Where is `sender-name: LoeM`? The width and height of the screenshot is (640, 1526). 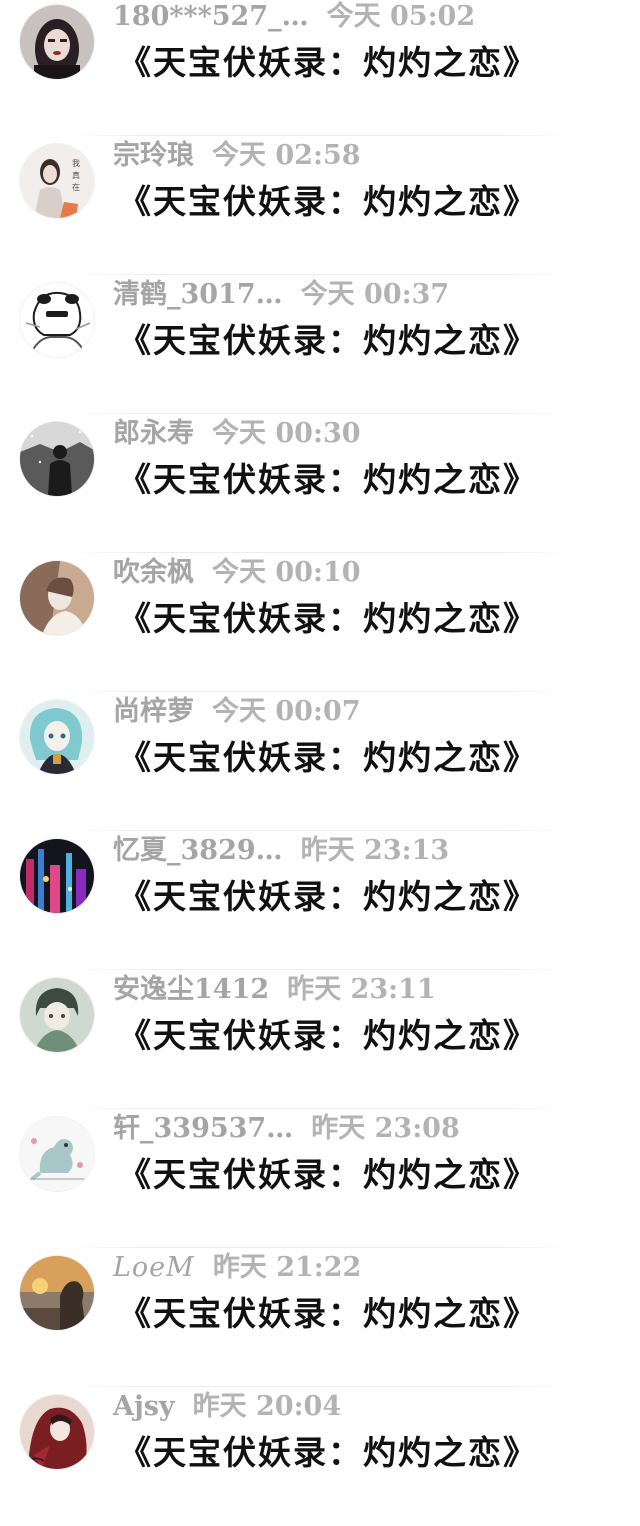 sender-name: LoeM is located at coordinates (154, 1268).